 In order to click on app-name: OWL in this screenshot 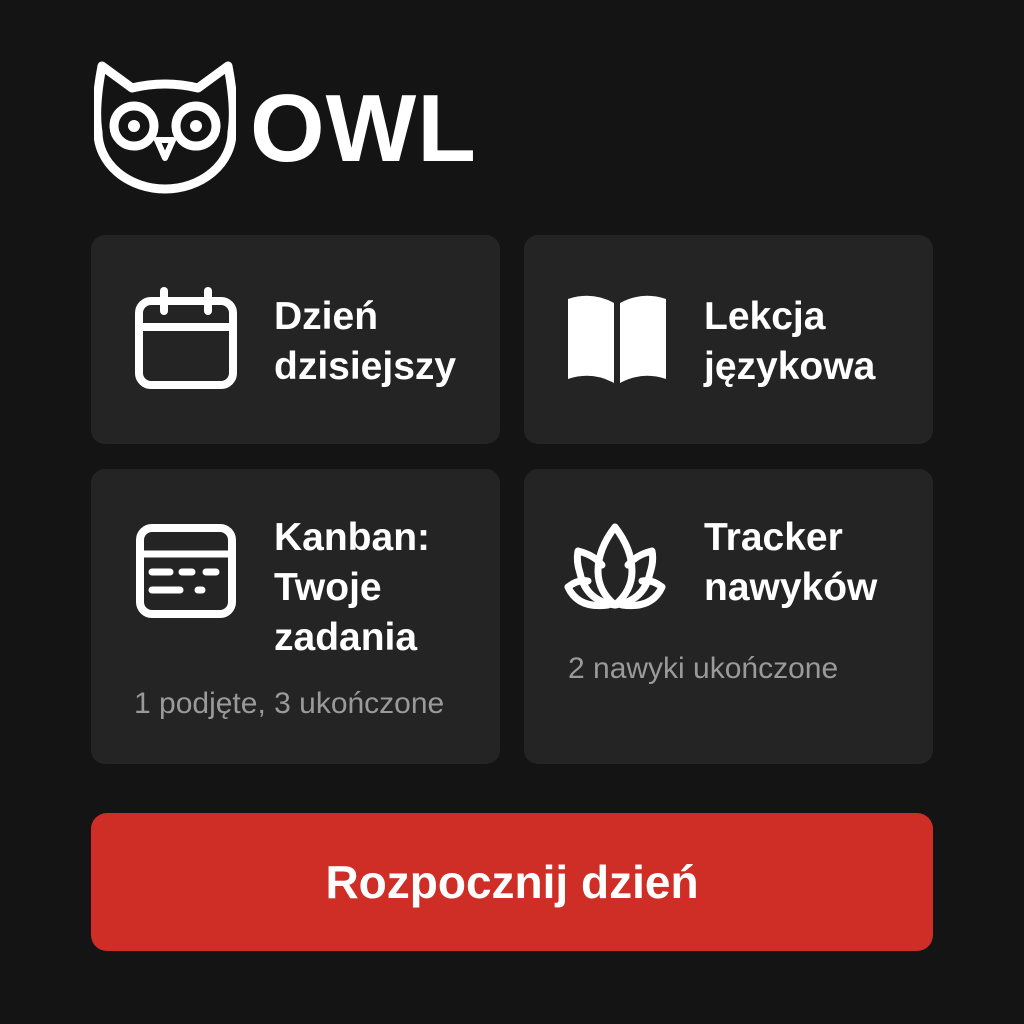, I will do `click(363, 128)`.